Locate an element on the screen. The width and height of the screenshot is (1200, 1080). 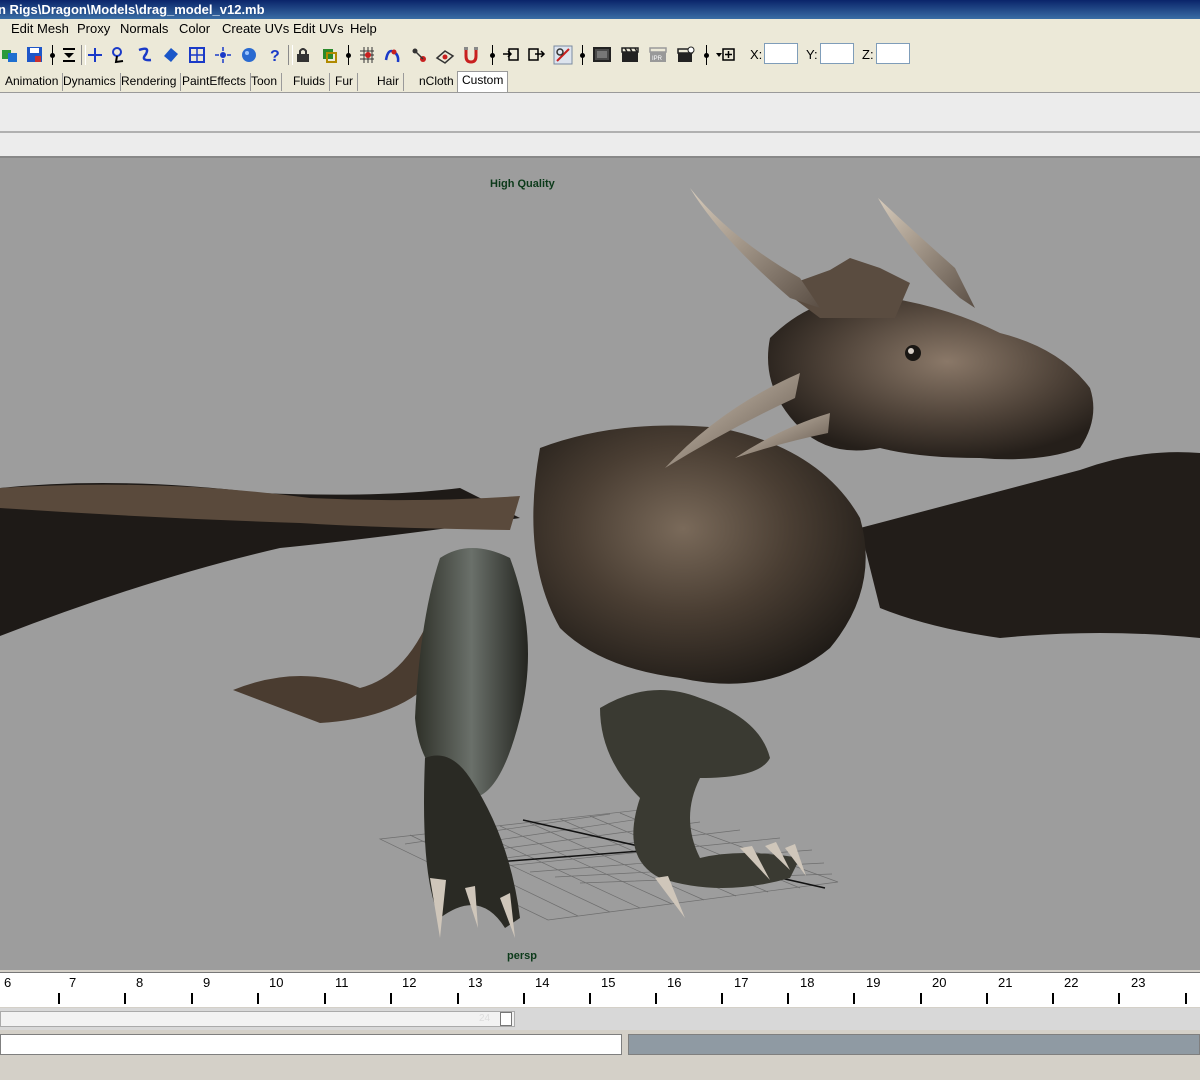
camera-label: persp is located at coordinates (522, 956).